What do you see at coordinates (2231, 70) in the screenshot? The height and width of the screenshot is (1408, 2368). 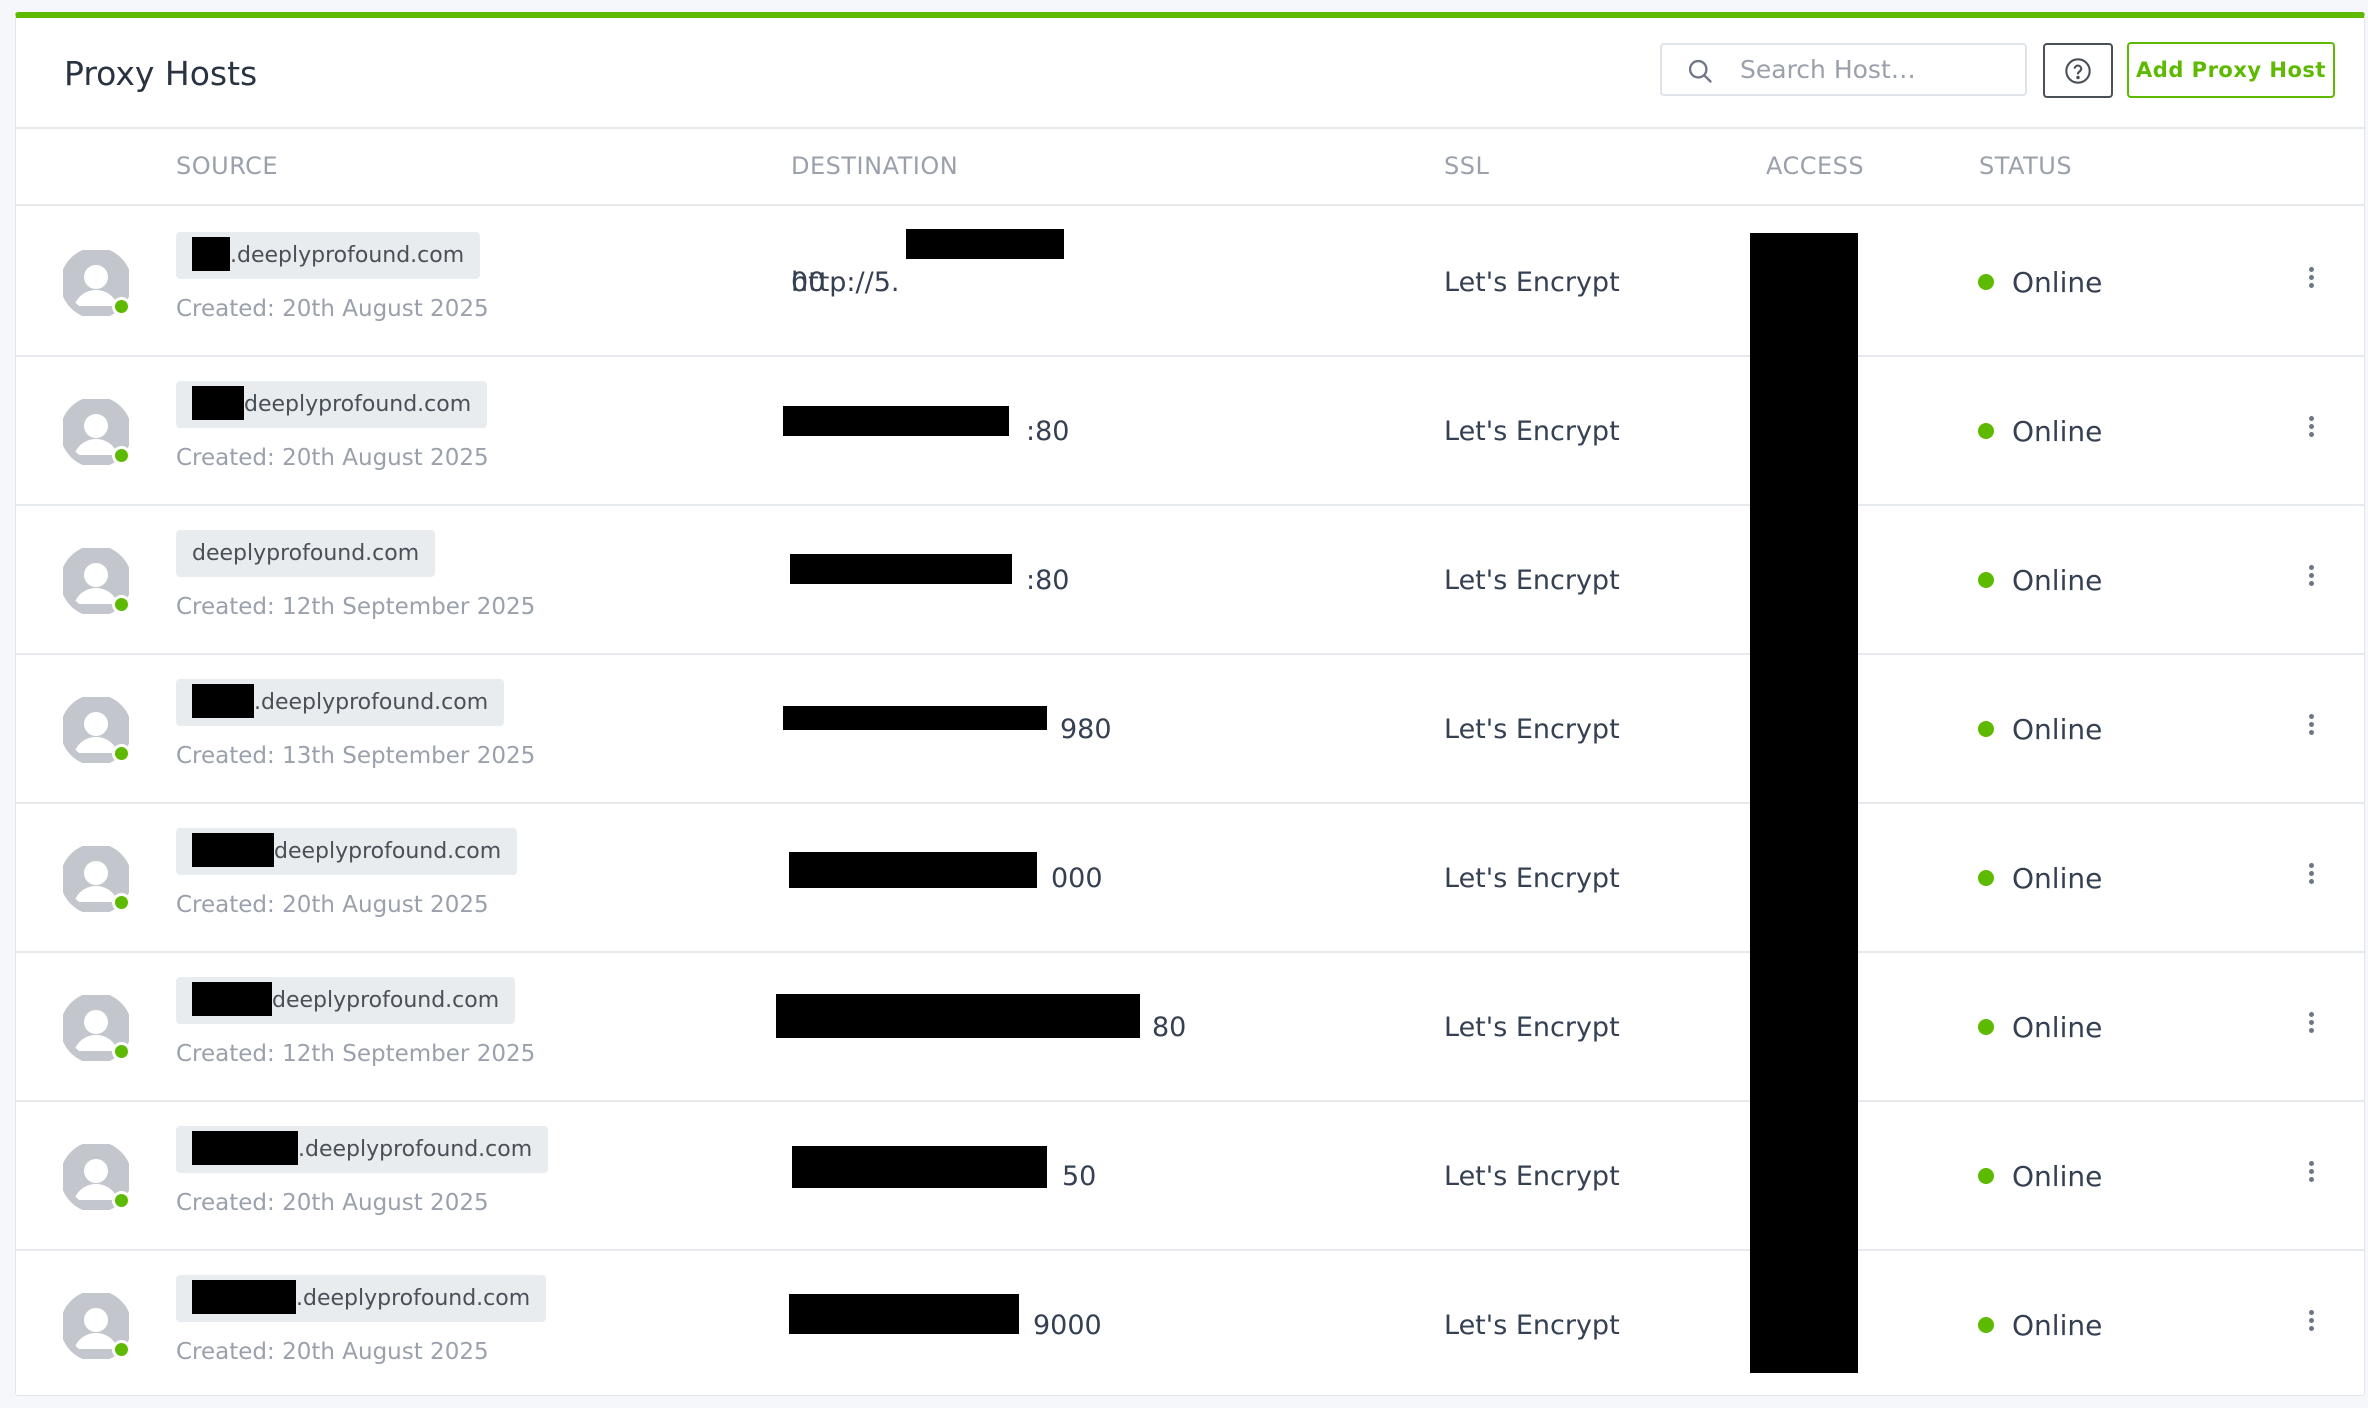 I see `add-proxy-host-button: Add Proxy Host` at bounding box center [2231, 70].